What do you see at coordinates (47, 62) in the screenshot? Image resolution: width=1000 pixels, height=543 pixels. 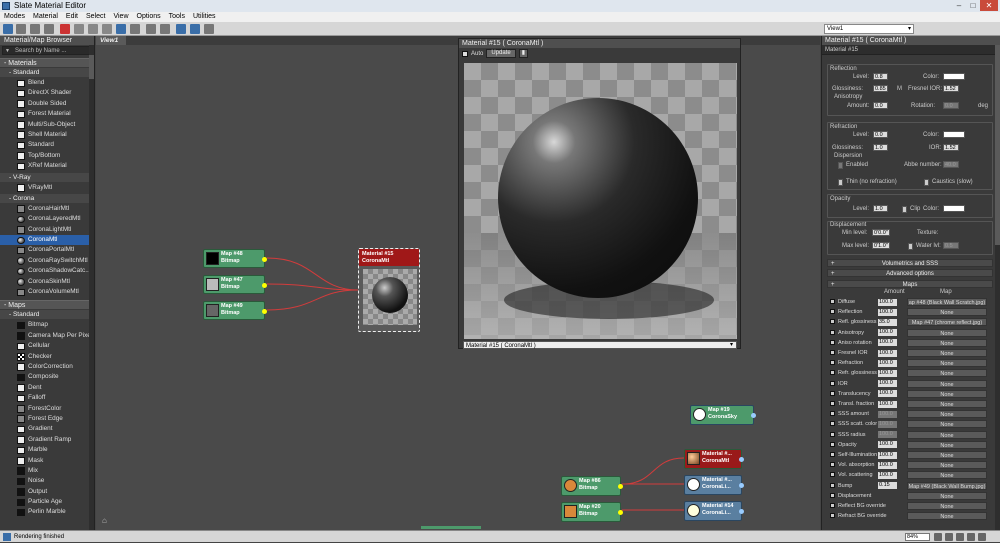 I see `section-materials: - Materials` at bounding box center [47, 62].